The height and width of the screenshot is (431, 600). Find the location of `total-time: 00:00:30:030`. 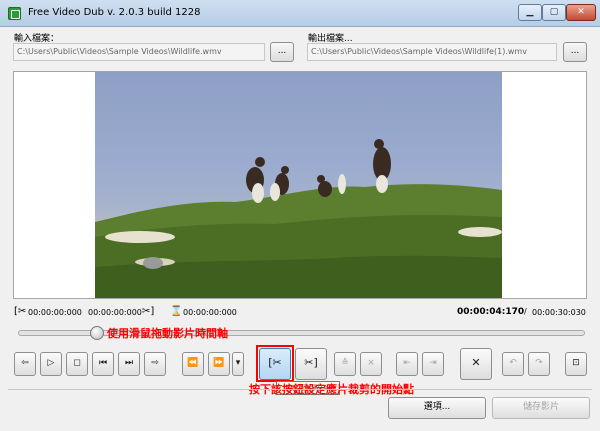

total-time: 00:00:30:030 is located at coordinates (559, 312).